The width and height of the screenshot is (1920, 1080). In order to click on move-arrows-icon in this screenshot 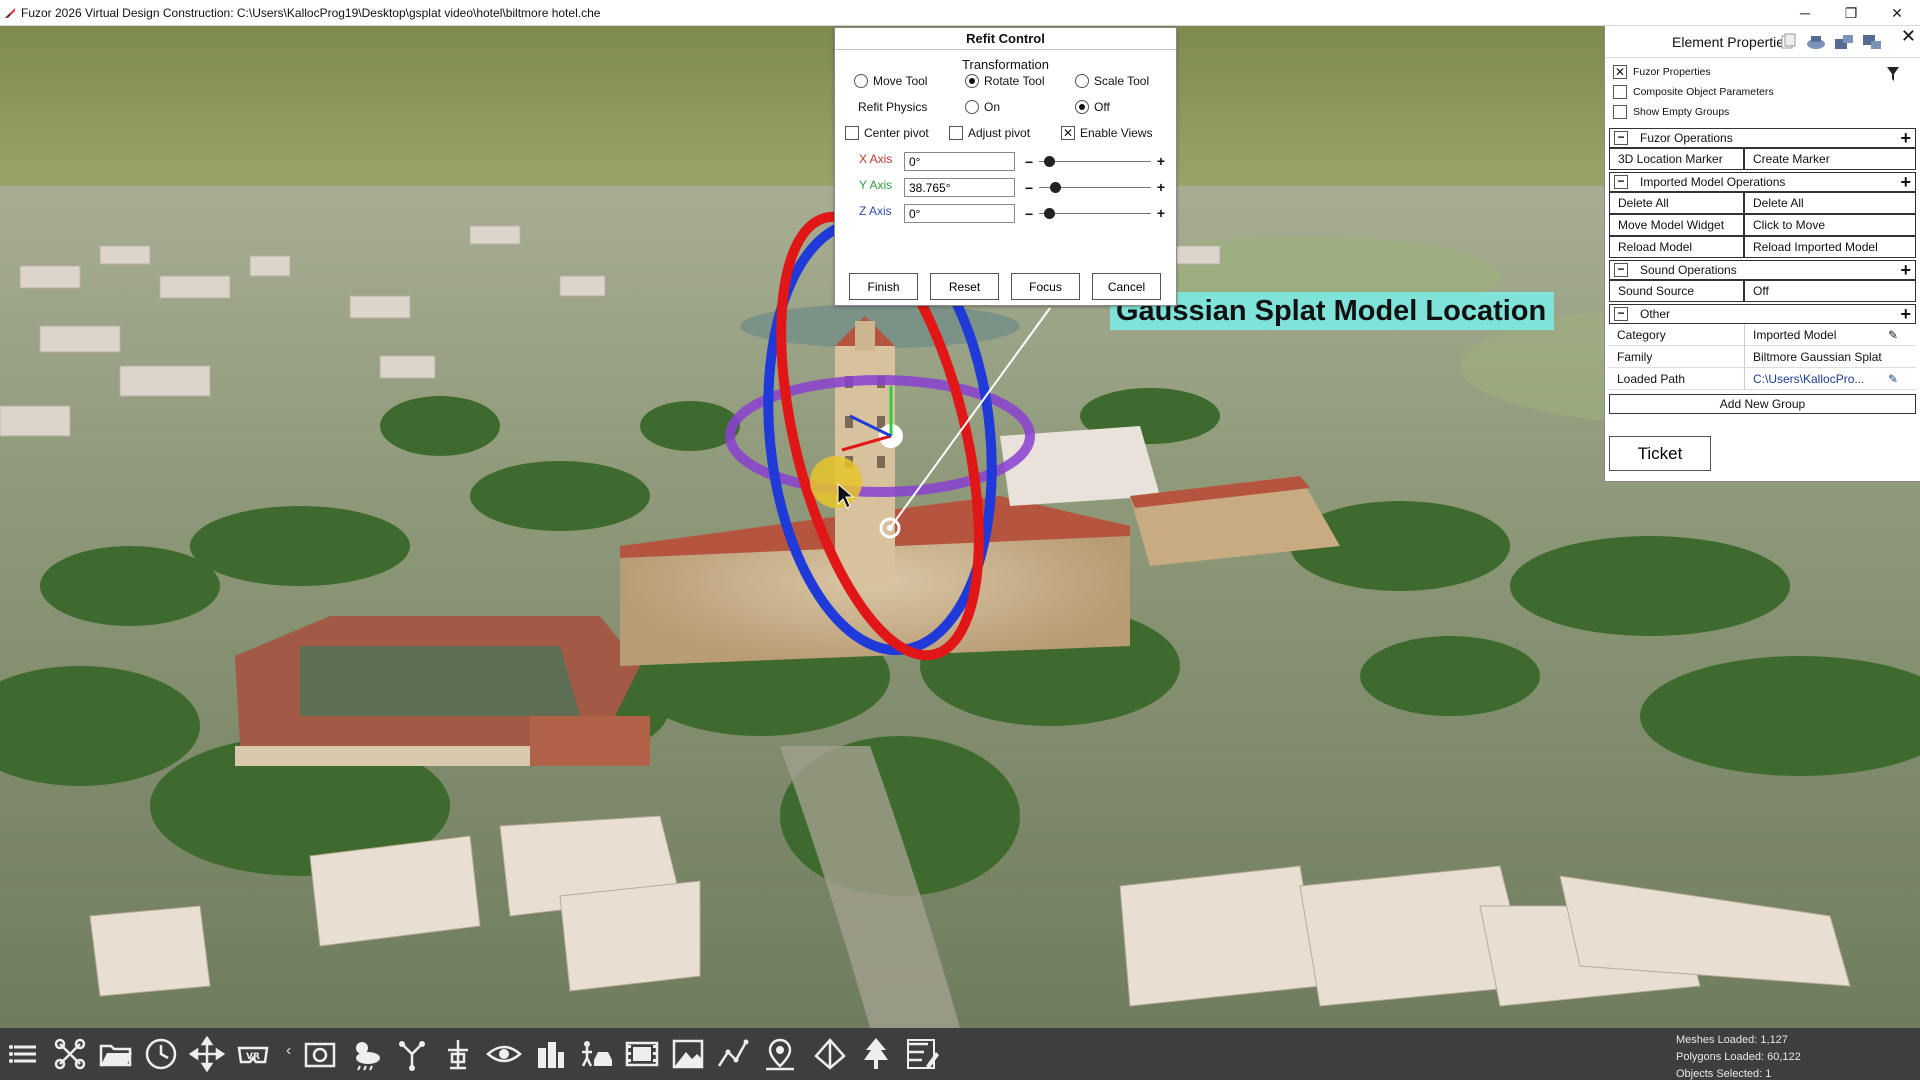, I will do `click(207, 1054)`.